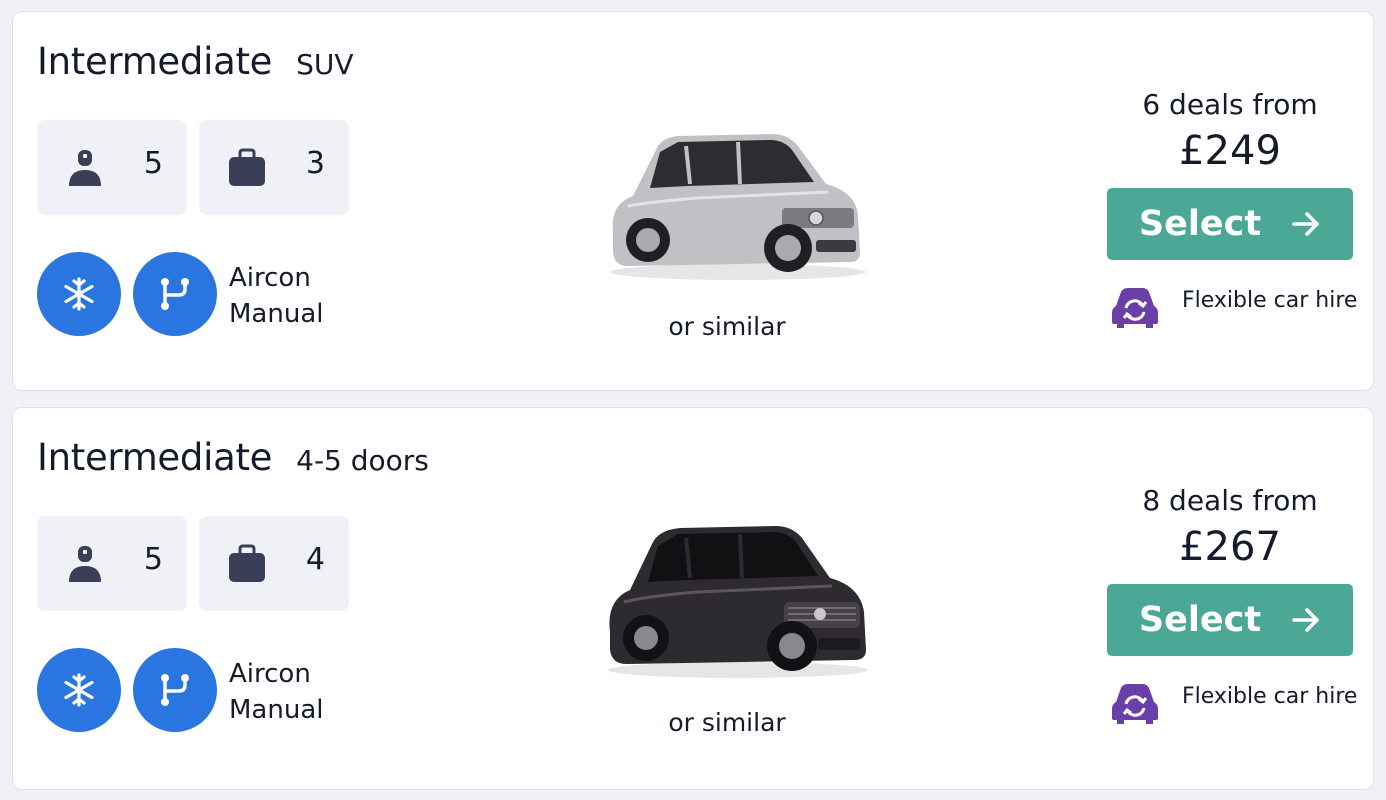  What do you see at coordinates (315, 163) in the screenshot?
I see `bags-count: 3` at bounding box center [315, 163].